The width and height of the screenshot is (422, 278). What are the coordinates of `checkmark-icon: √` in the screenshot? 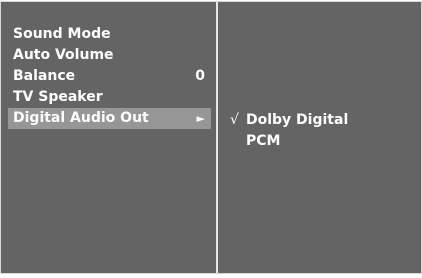 It's located at (234, 120).